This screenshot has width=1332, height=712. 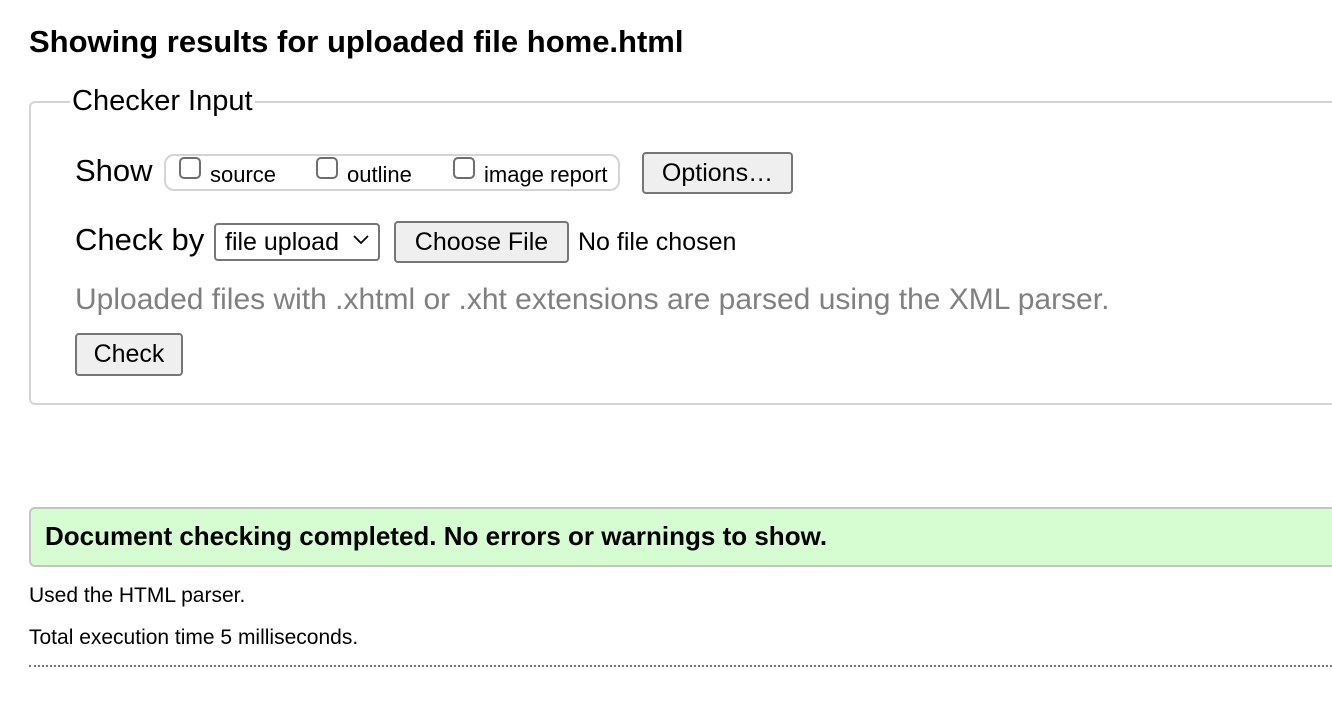 I want to click on execution-time: Total execution time 5 milliseconds., so click(x=194, y=637).